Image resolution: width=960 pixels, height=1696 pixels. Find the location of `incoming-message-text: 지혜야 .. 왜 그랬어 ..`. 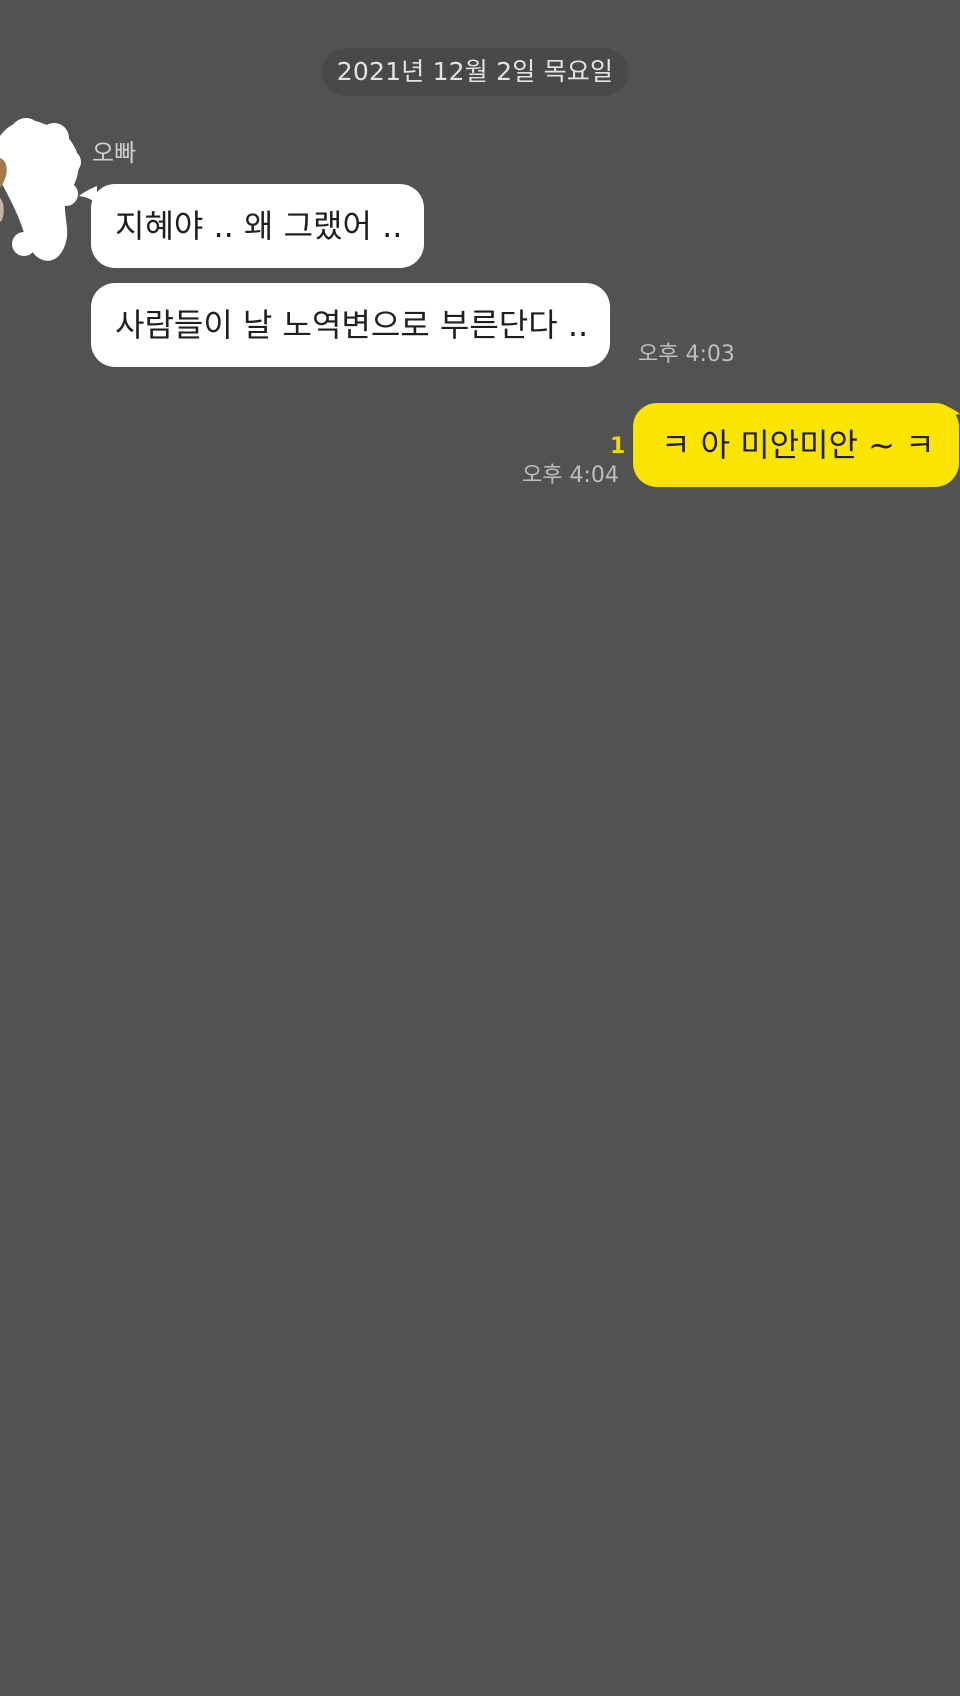

incoming-message-text: 지혜야 .. 왜 그랬어 .. is located at coordinates (259, 226).